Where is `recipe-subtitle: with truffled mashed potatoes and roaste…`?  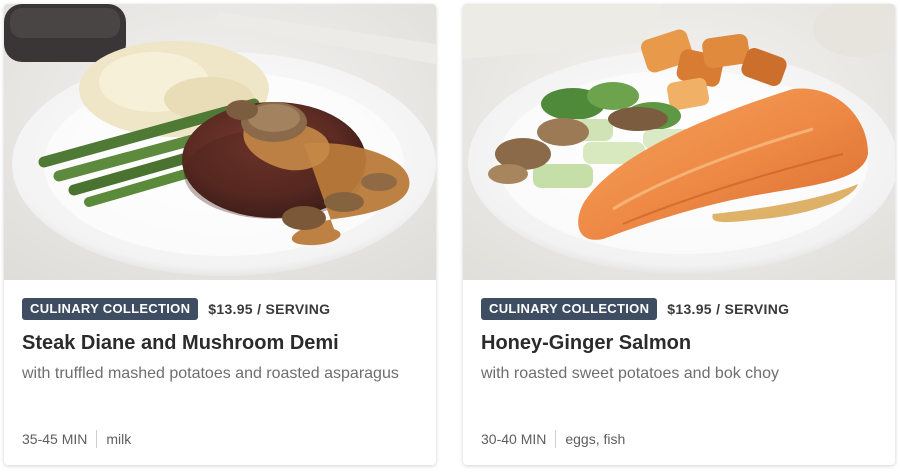 recipe-subtitle: with truffled mashed potatoes and roaste… is located at coordinates (210, 373).